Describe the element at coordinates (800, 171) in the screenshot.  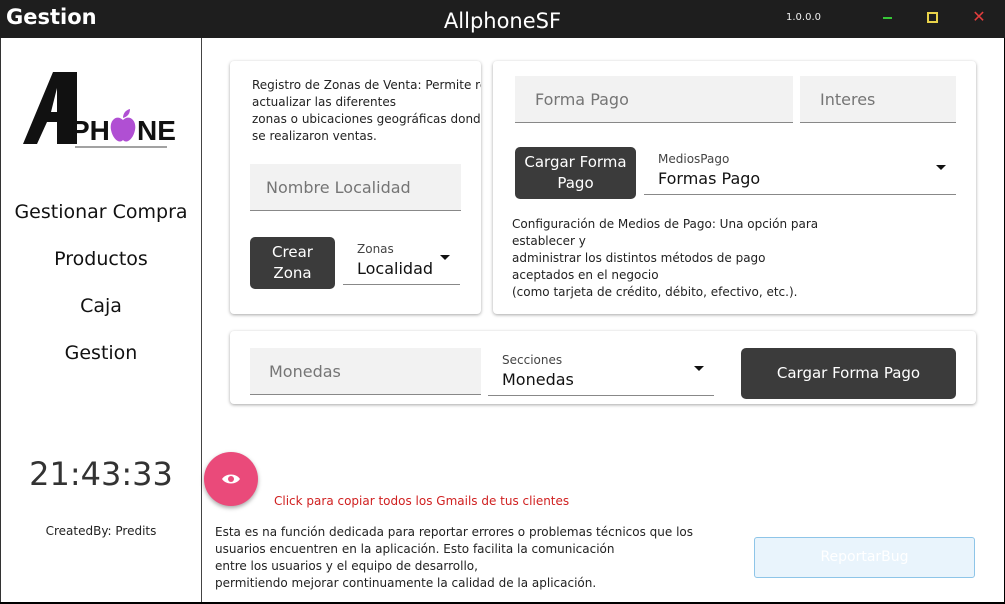
I see `medios-pago-select: MediosPago Formas Pago` at that location.